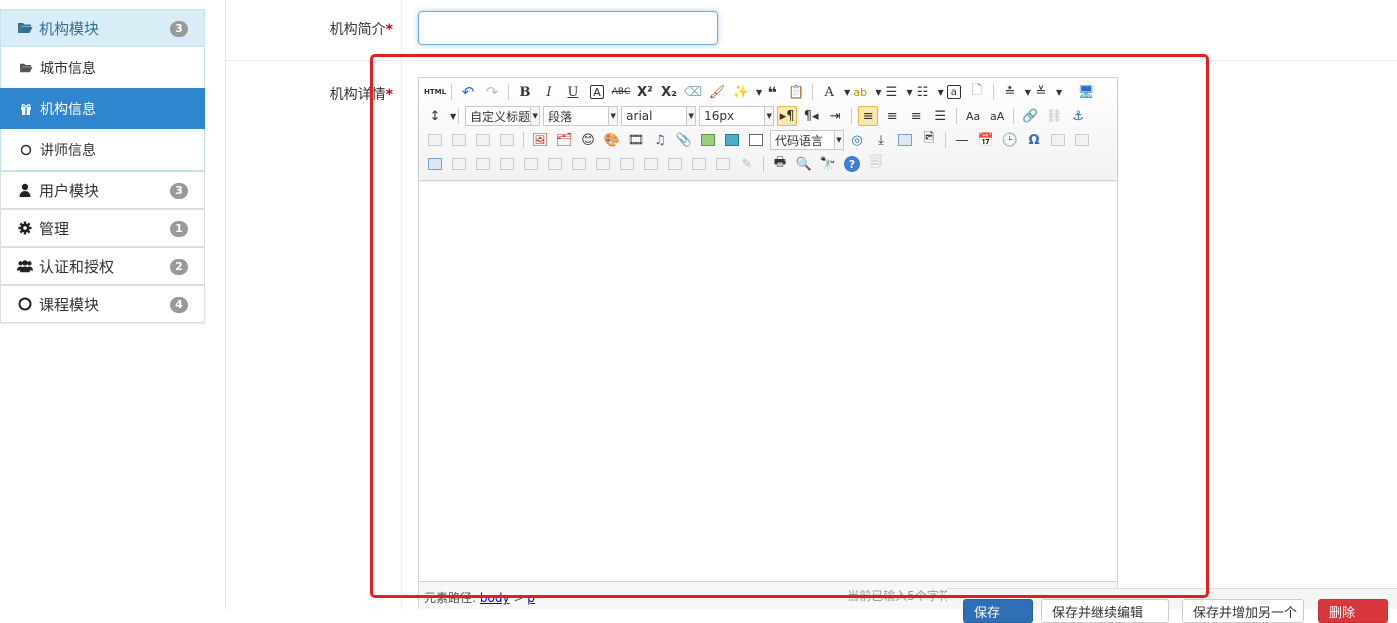 The image size is (1397, 623). What do you see at coordinates (756, 140) in the screenshot?
I see `insert-frame-icon` at bounding box center [756, 140].